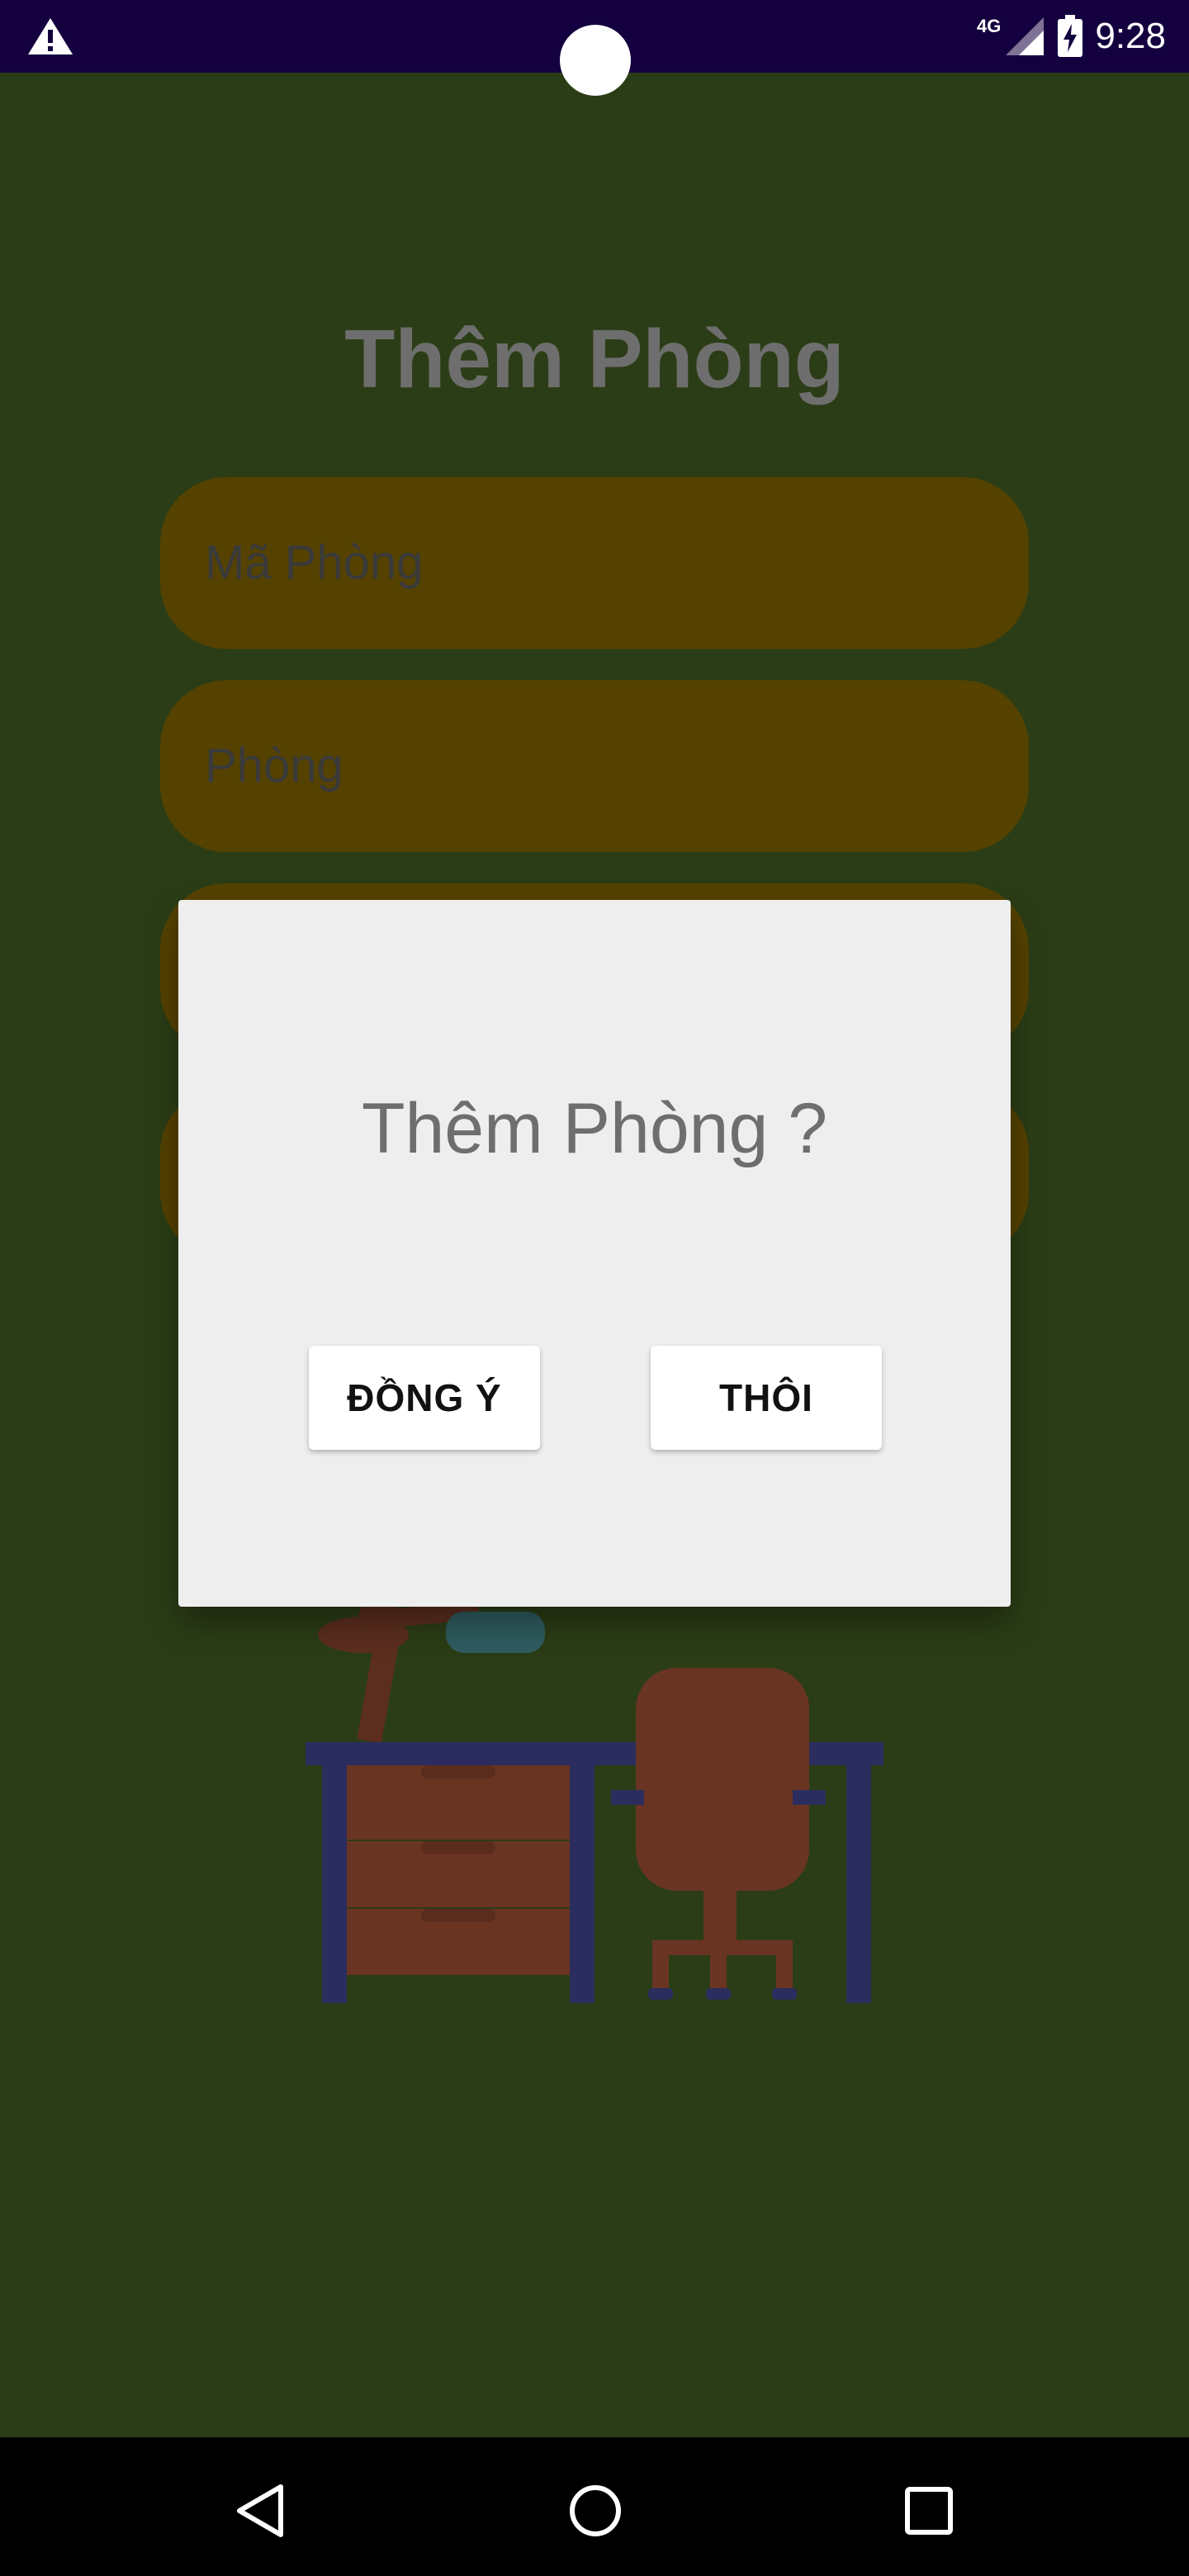 This screenshot has height=2576, width=1189. What do you see at coordinates (595, 60) in the screenshot?
I see `camera-cutout` at bounding box center [595, 60].